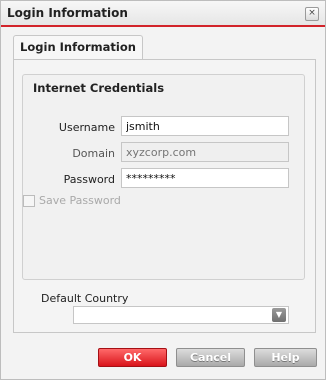 The image size is (326, 380). I want to click on close-icon: ×, so click(312, 14).